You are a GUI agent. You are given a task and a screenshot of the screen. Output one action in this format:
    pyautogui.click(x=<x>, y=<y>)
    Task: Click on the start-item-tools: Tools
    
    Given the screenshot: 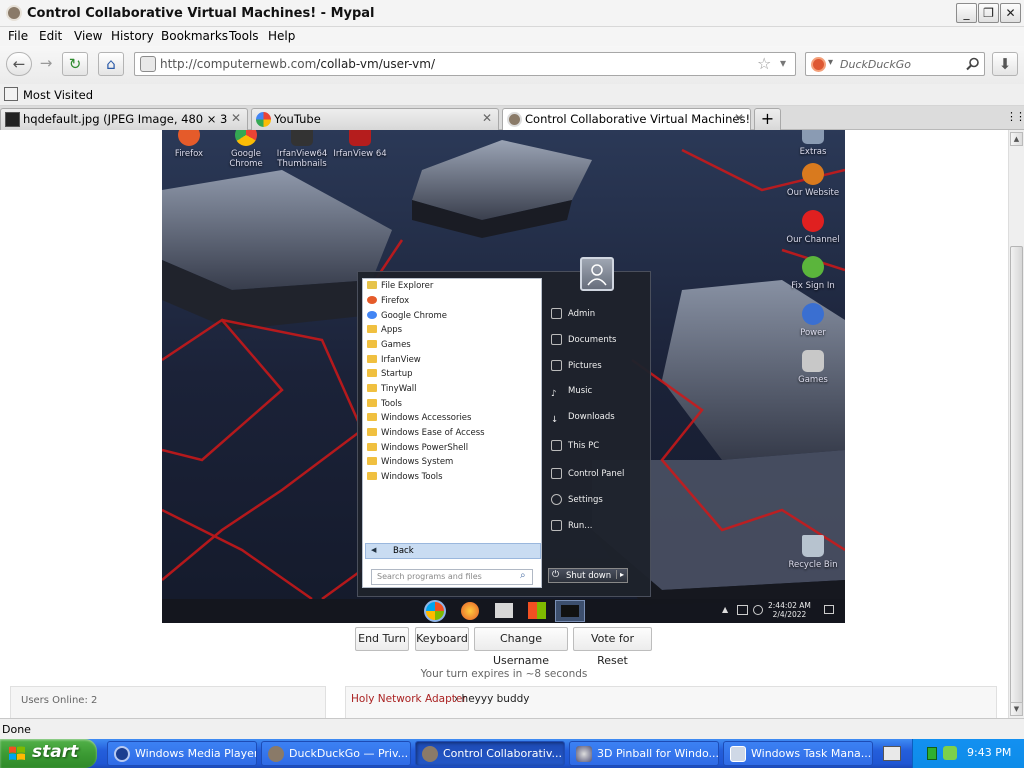 What is the action you would take?
    pyautogui.click(x=384, y=406)
    